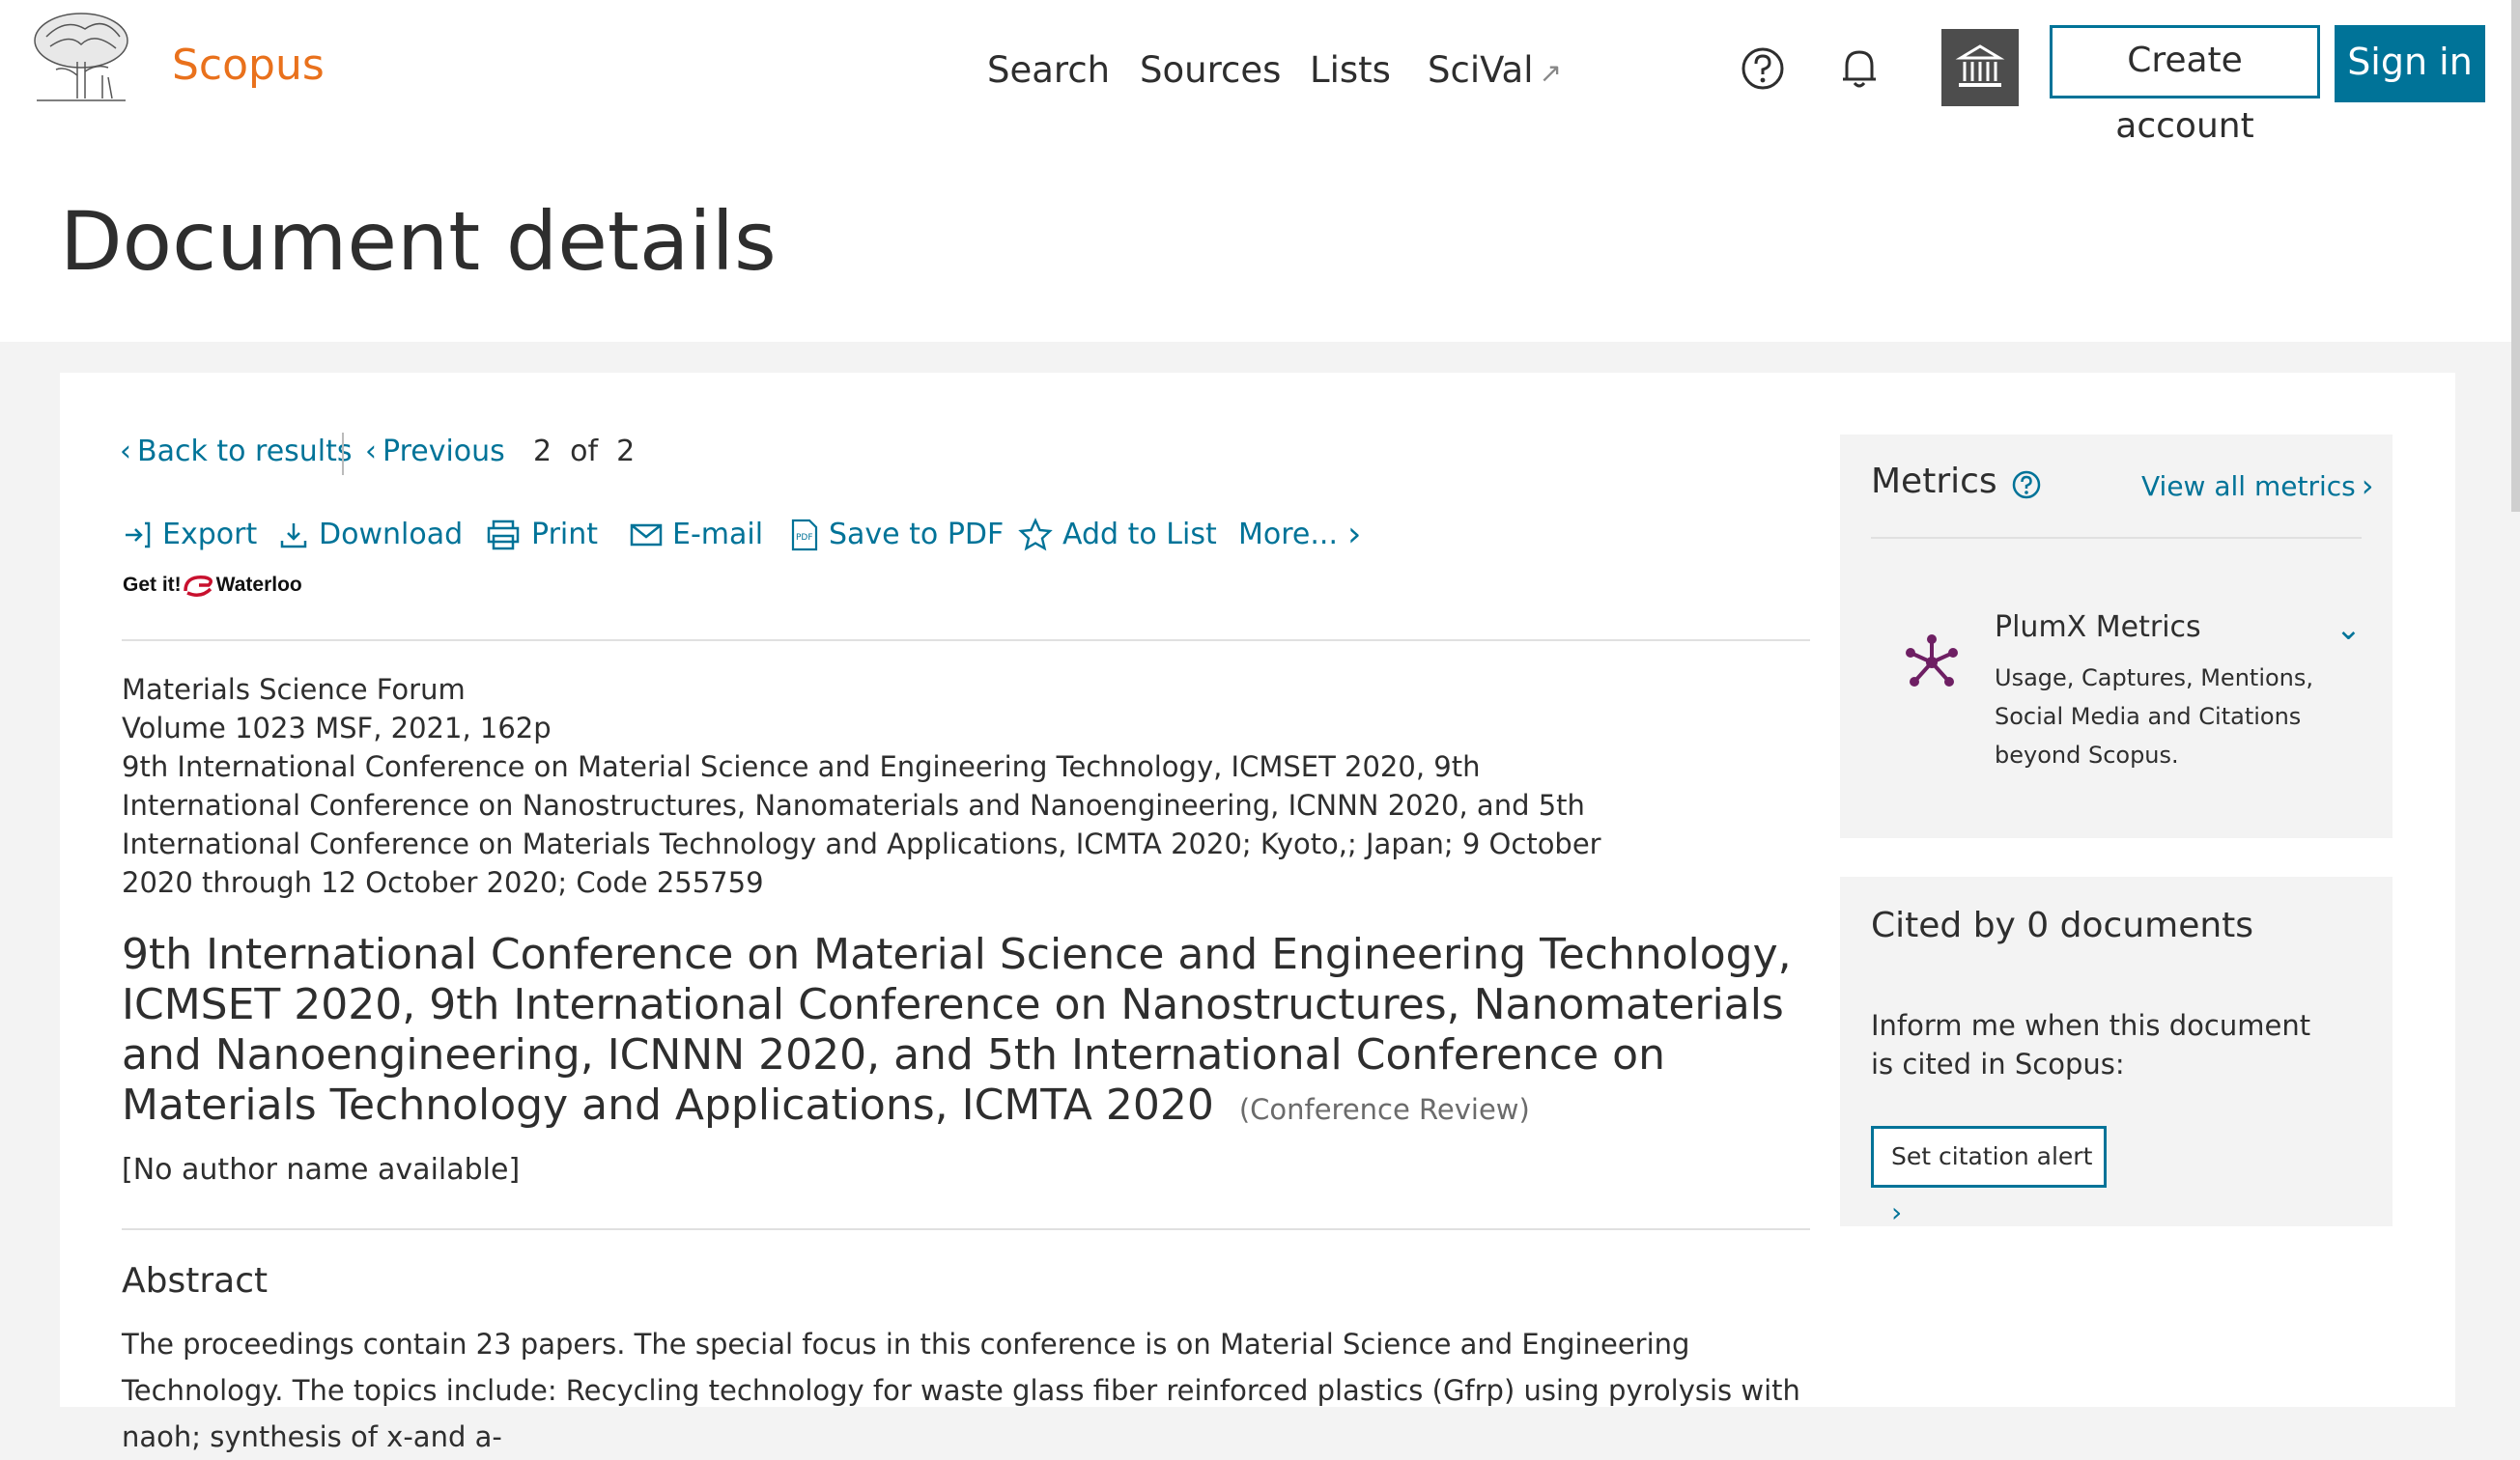  I want to click on page-title: Document details, so click(418, 241).